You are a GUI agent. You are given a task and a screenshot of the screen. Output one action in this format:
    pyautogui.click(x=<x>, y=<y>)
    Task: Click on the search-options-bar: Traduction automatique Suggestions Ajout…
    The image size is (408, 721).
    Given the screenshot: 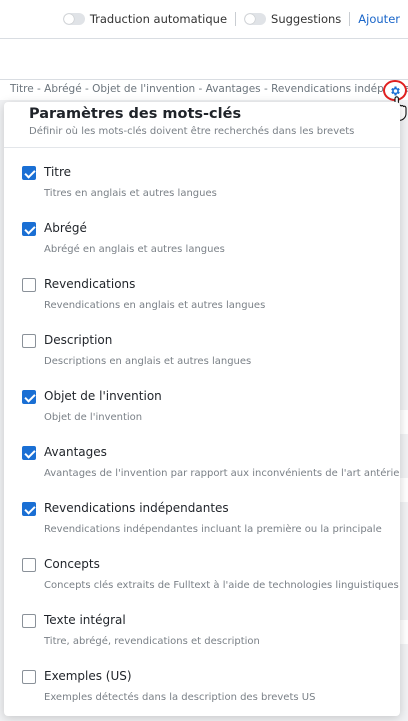 What is the action you would take?
    pyautogui.click(x=204, y=19)
    